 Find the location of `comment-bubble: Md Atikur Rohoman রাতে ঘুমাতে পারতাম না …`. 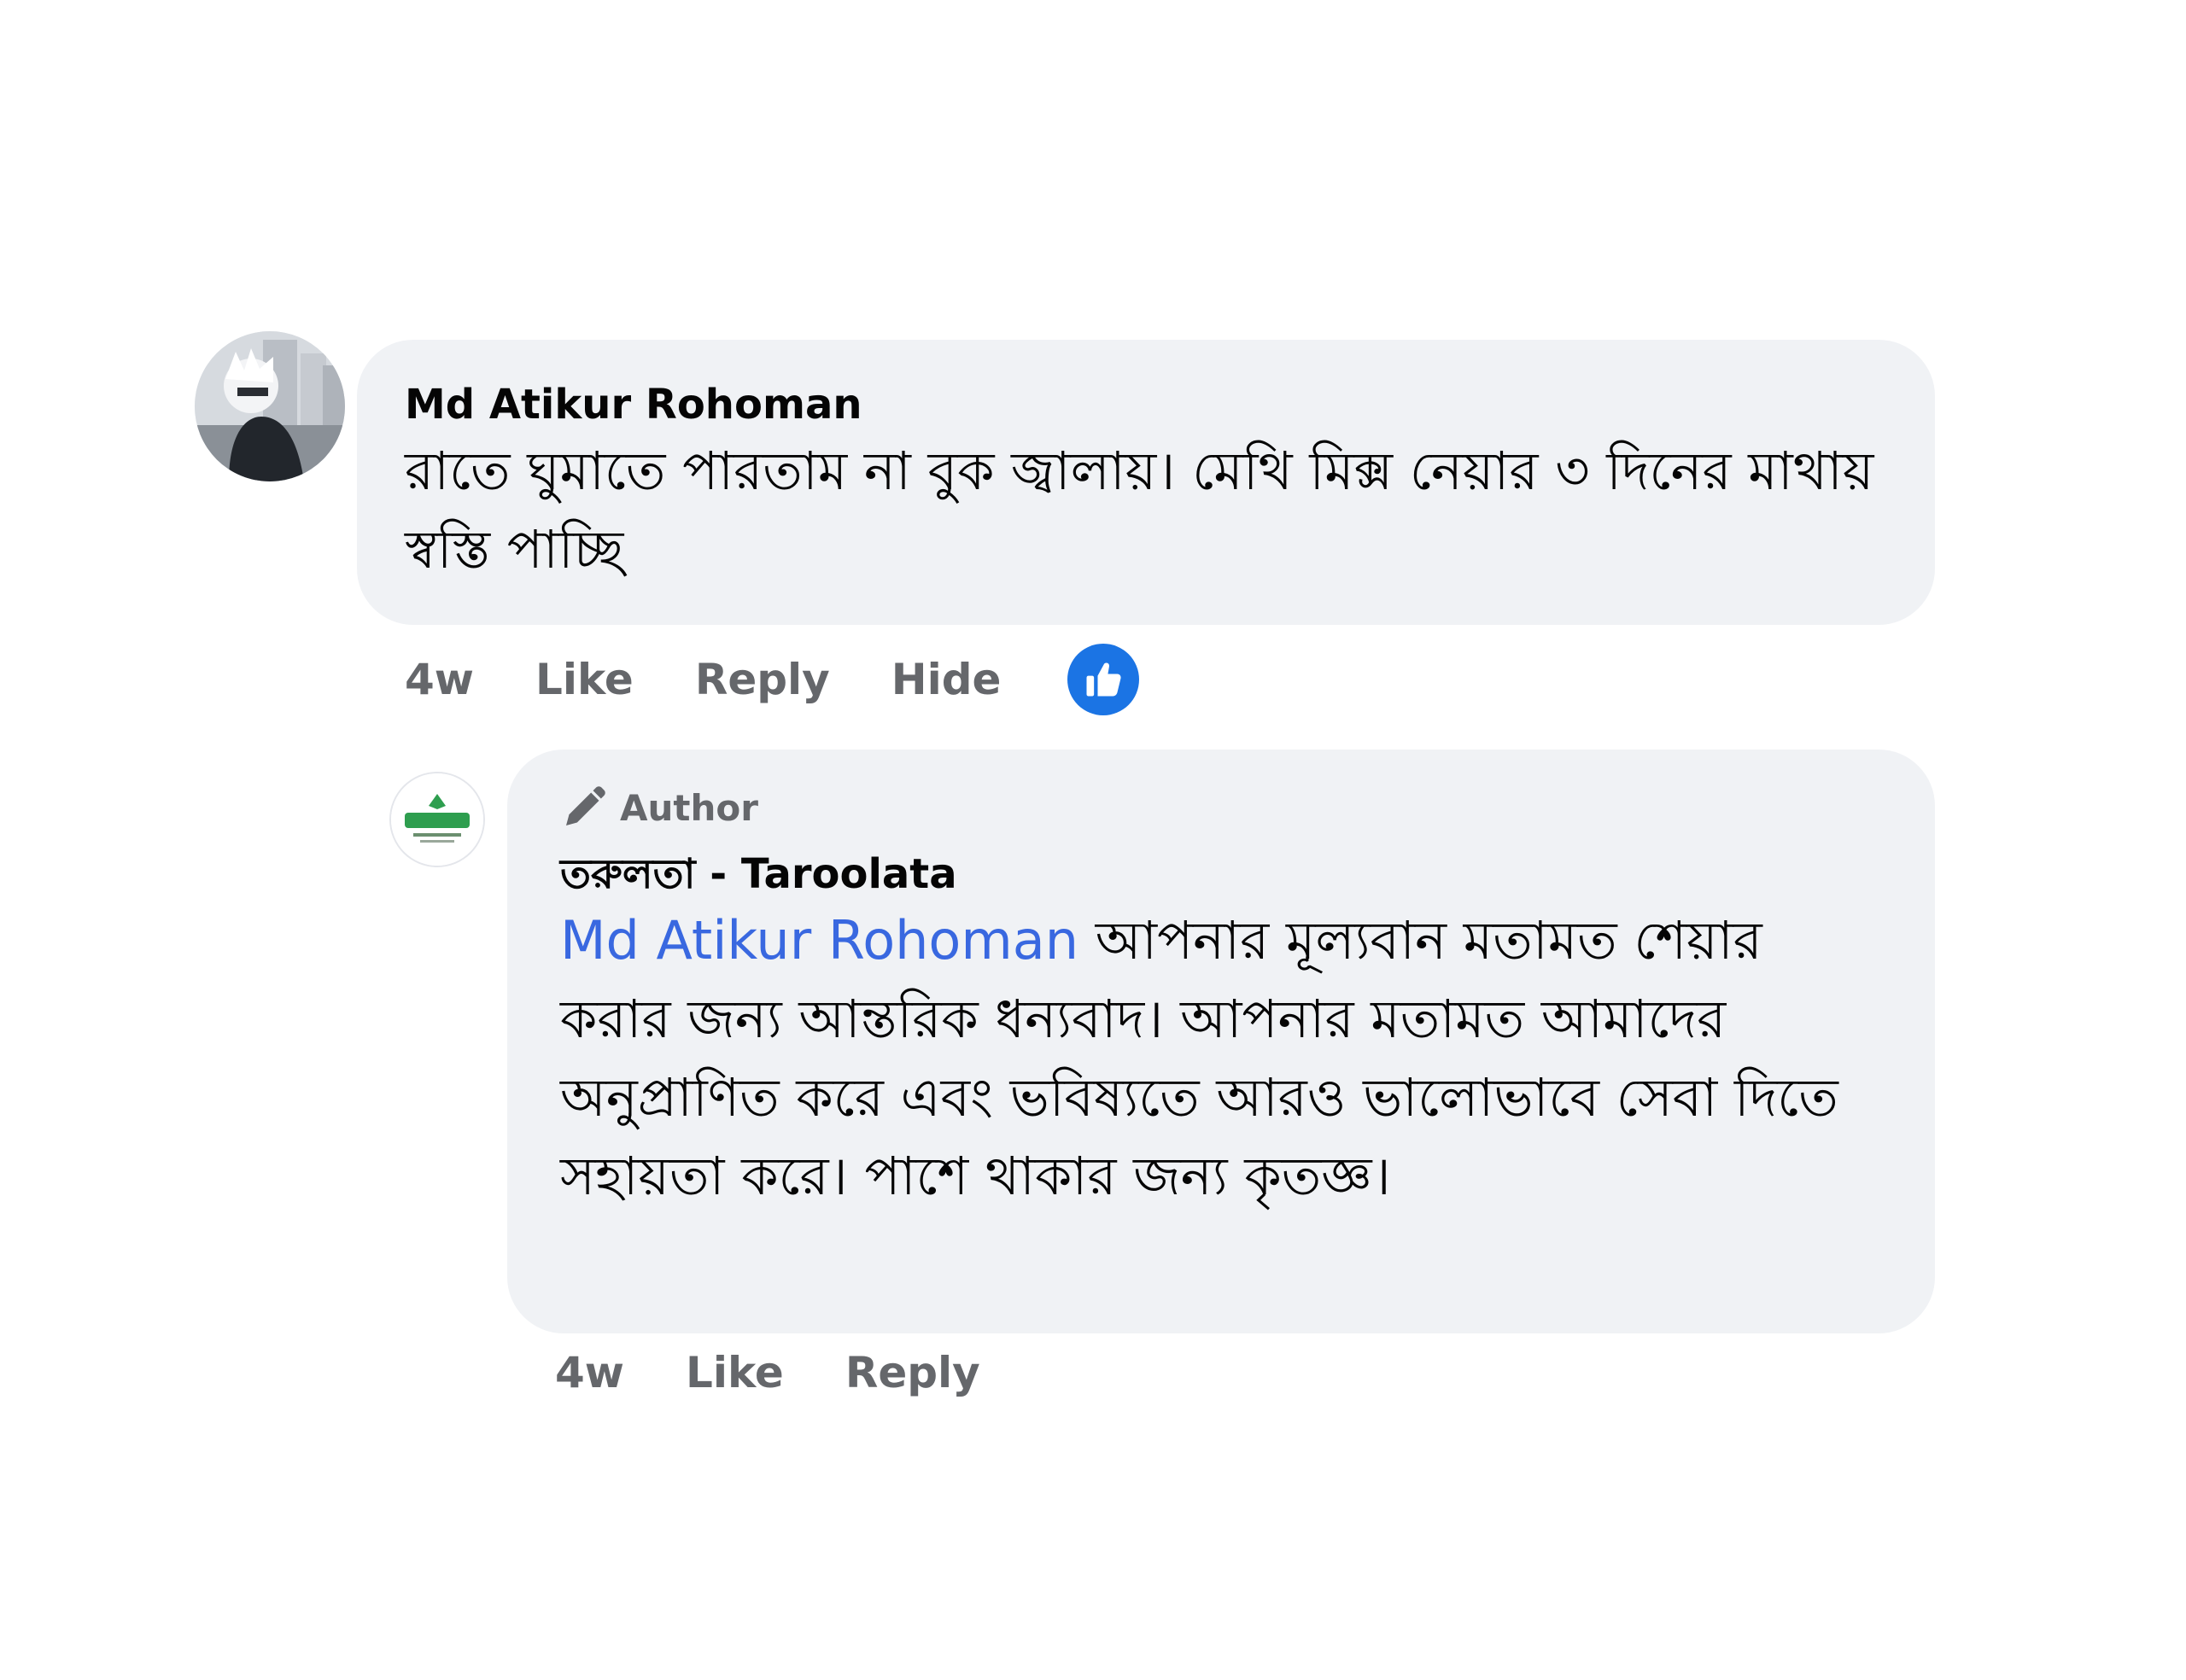

comment-bubble: Md Atikur Rohoman রাতে ঘুমাতে পারতাম না … is located at coordinates (1146, 483).